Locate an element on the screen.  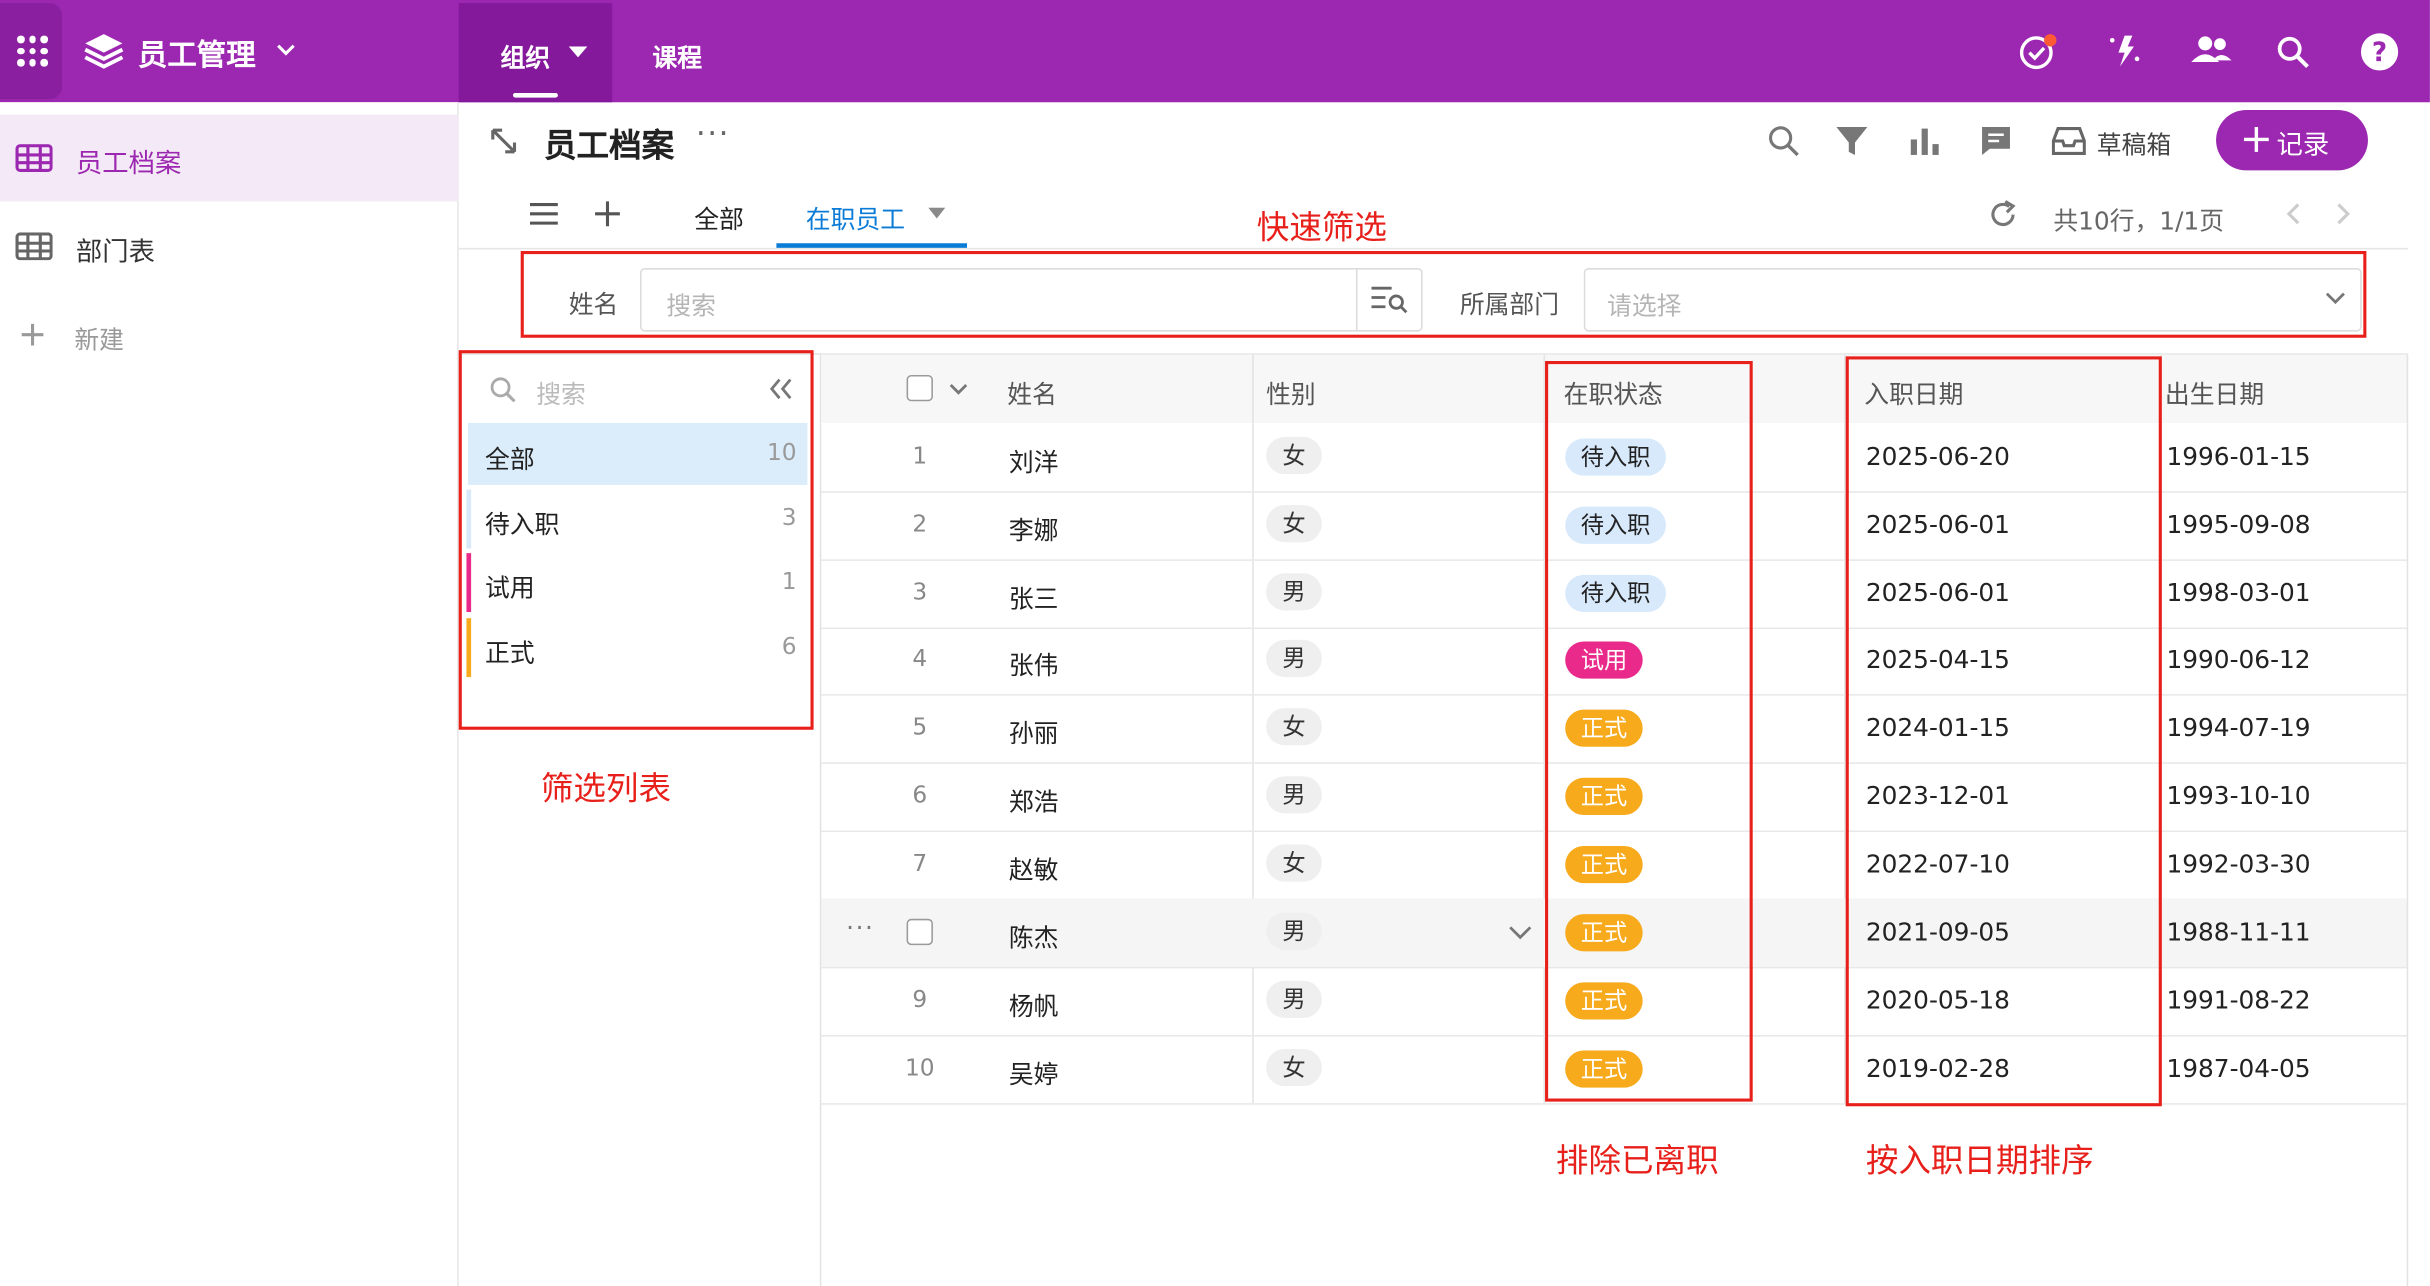
cell-birth-date: 1987-04-05 is located at coordinates (2238, 1067).